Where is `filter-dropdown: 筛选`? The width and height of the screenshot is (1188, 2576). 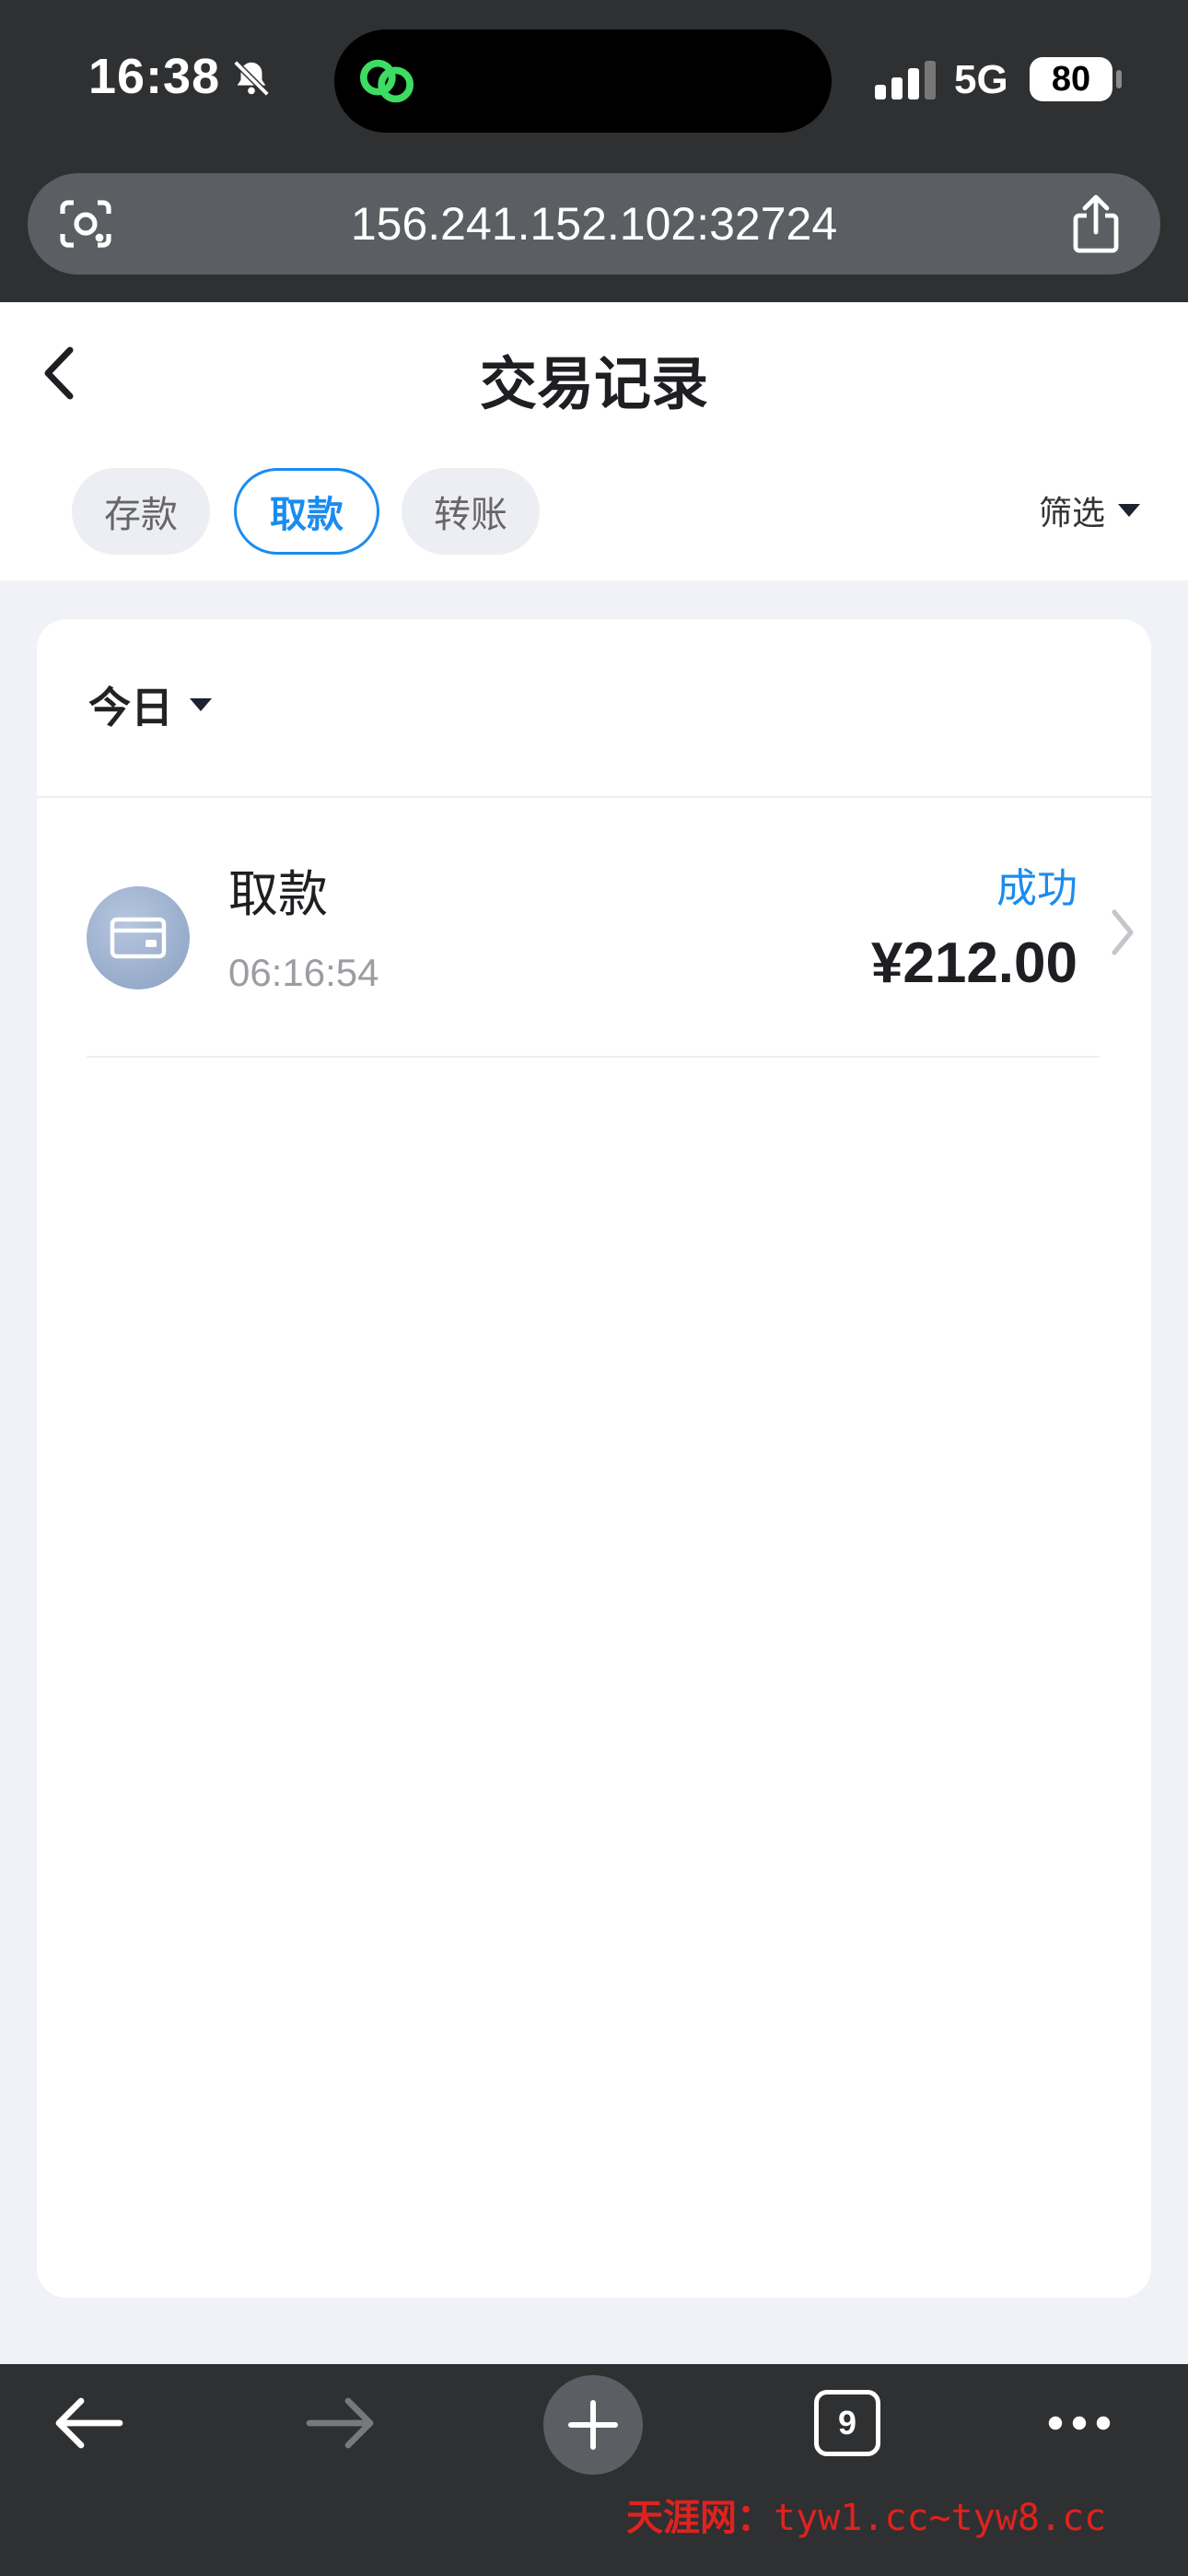 filter-dropdown: 筛选 is located at coordinates (1090, 510).